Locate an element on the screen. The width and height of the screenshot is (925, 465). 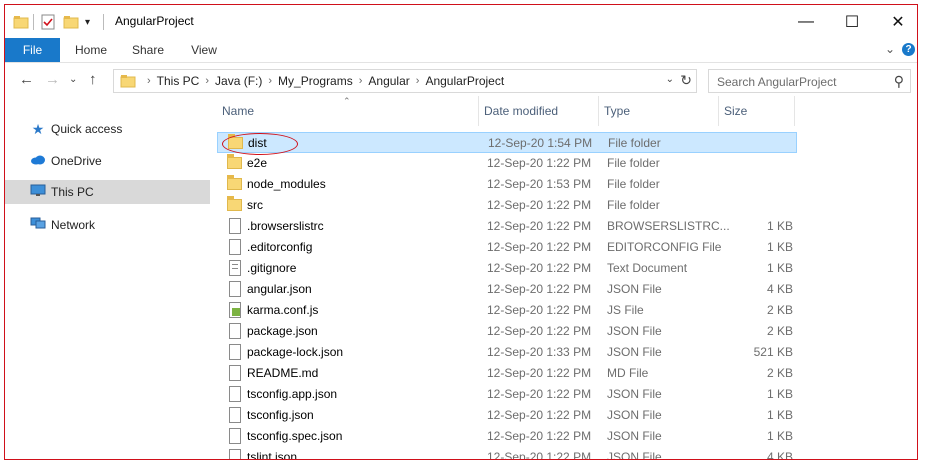
column-header-name: Name is located at coordinates (348, 111).